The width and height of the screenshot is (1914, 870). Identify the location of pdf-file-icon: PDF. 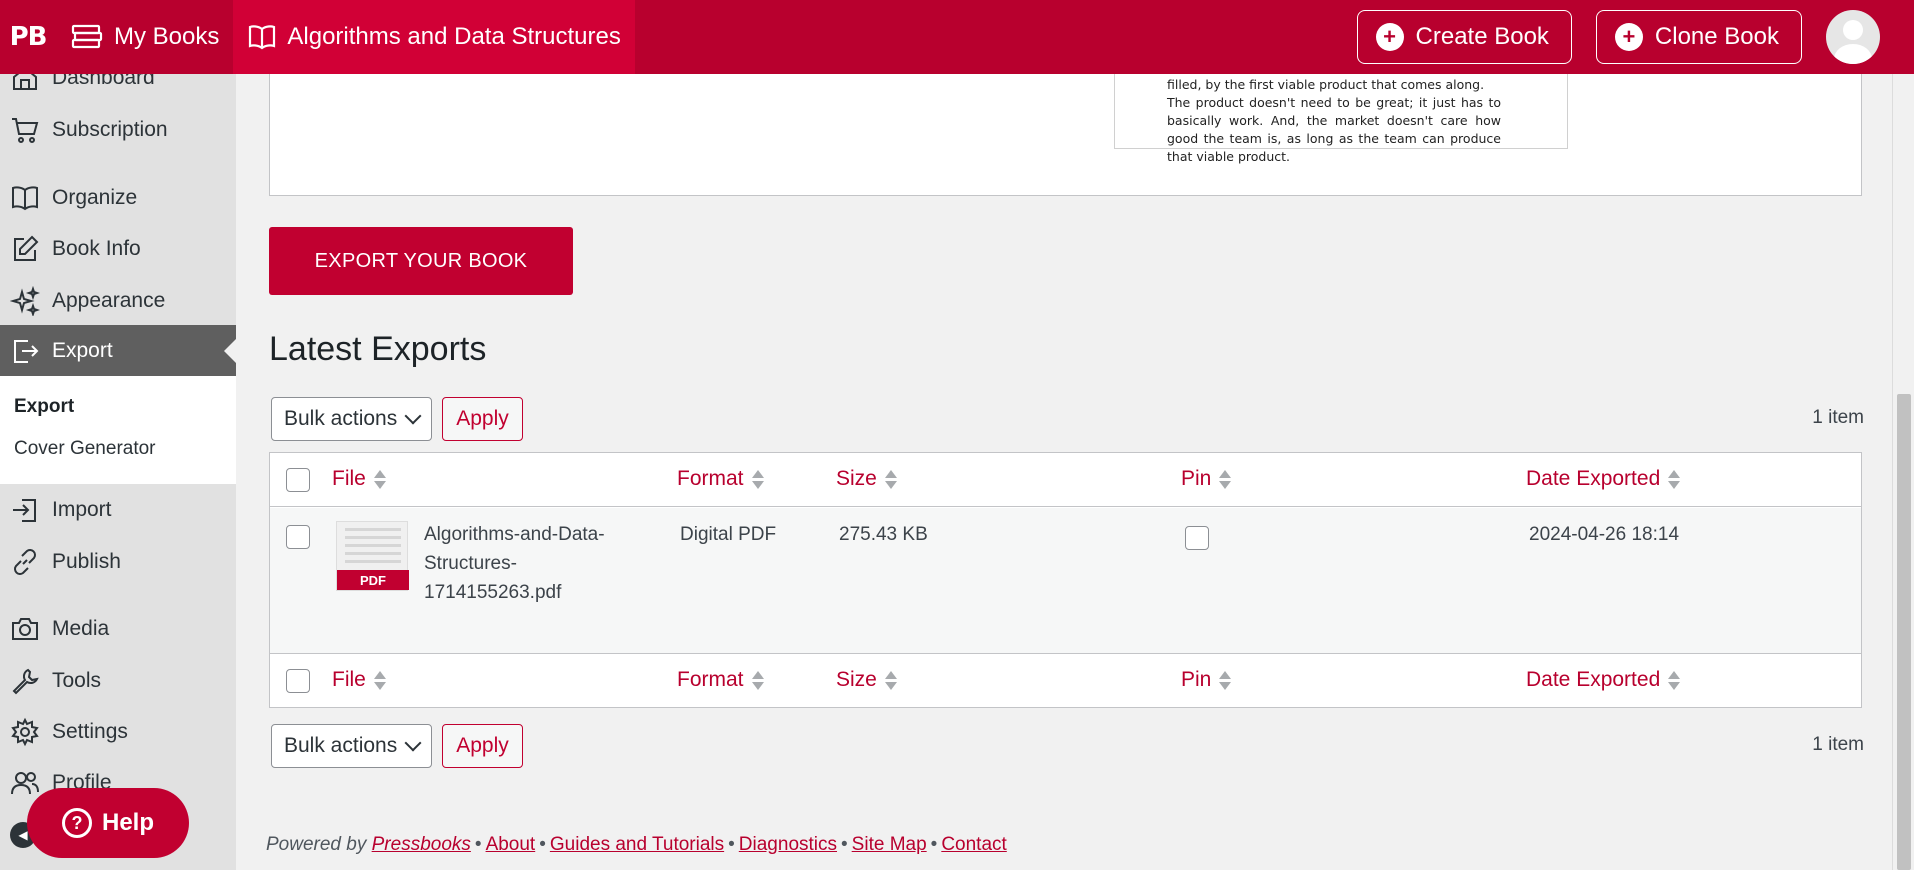
(372, 556).